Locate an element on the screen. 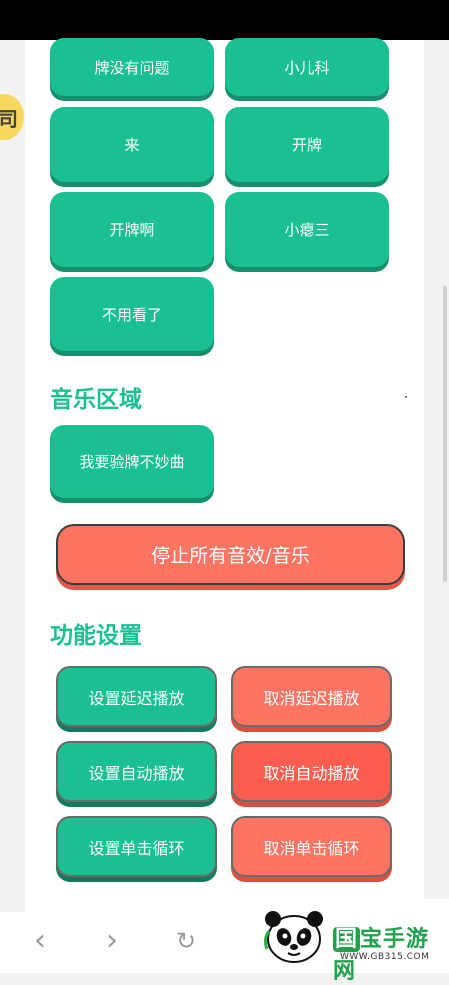 The height and width of the screenshot is (985, 449). cancel-delay-button: 取消延迟播放 is located at coordinates (311, 696).